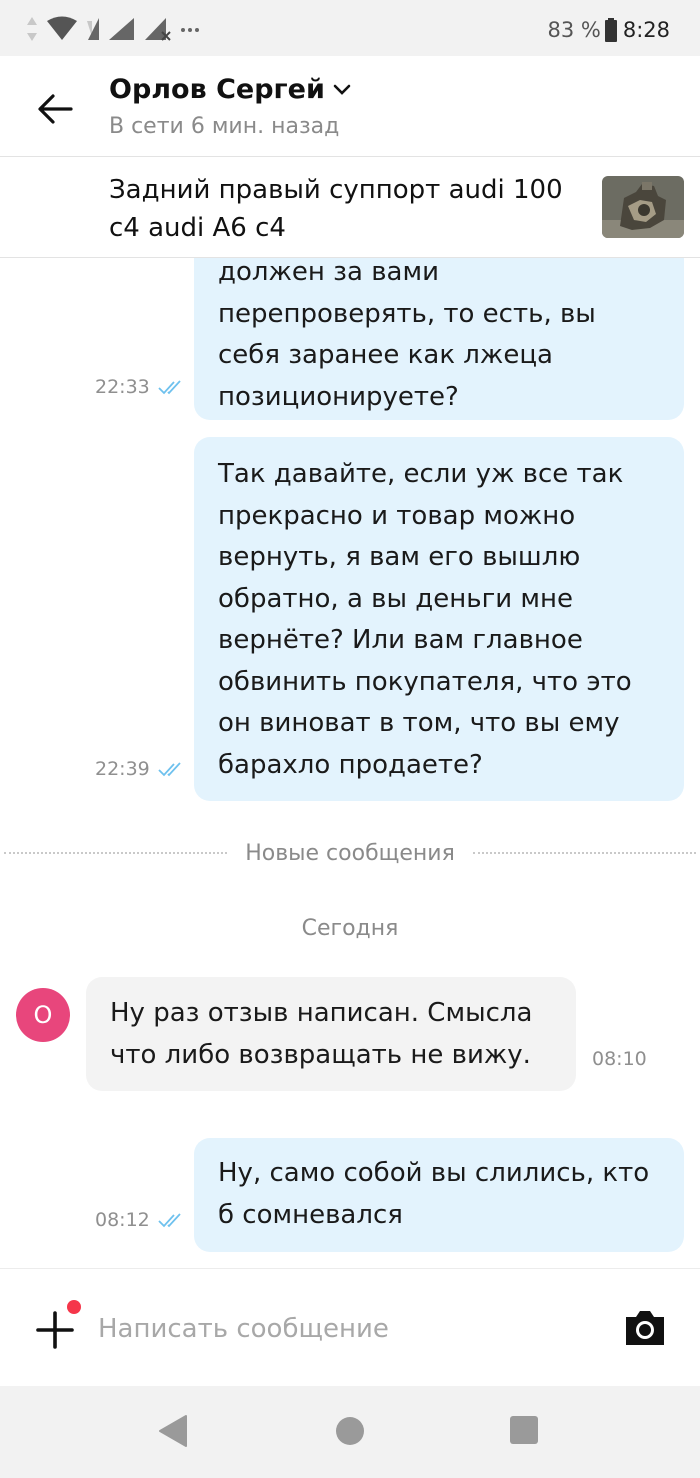 This screenshot has width=700, height=1478. I want to click on contact-name: Орлов Сергей, so click(217, 89).